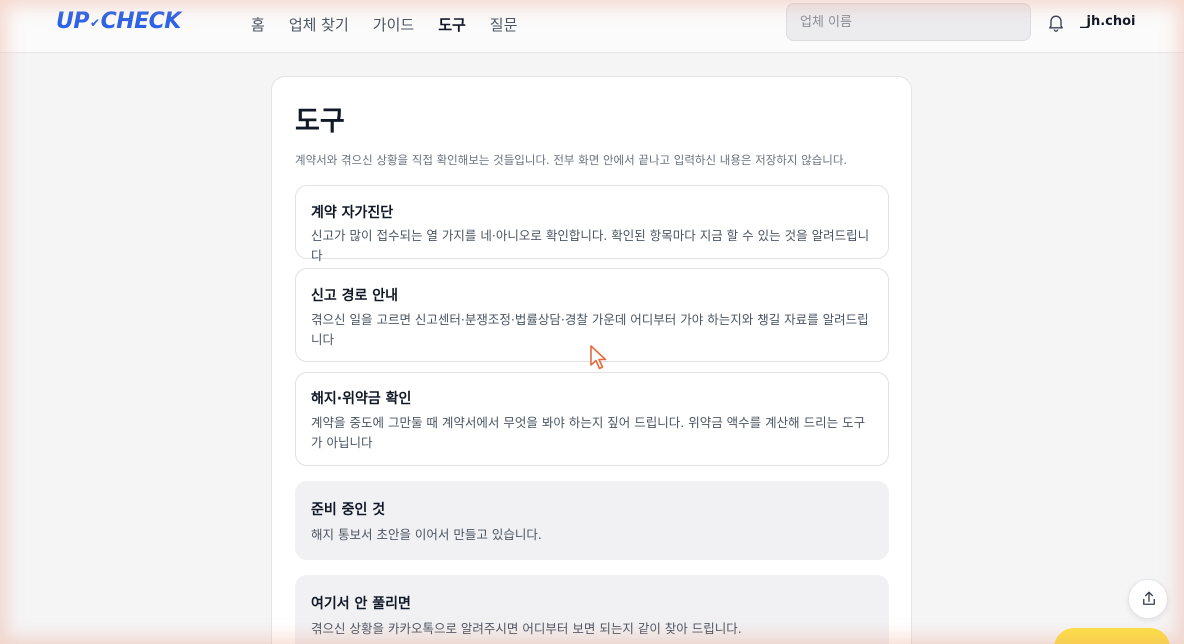 The image size is (1184, 644). I want to click on info-title: 여기서 안 풀리면, so click(361, 604).